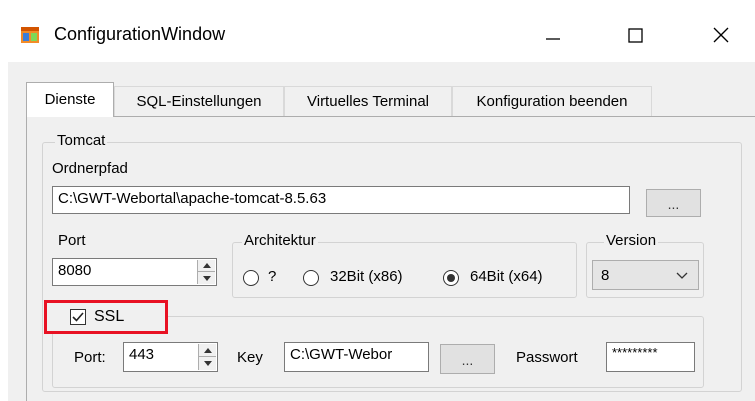 Image resolution: width=755 pixels, height=401 pixels. Describe the element at coordinates (251, 278) in the screenshot. I see `radio-arch-unknown` at that location.